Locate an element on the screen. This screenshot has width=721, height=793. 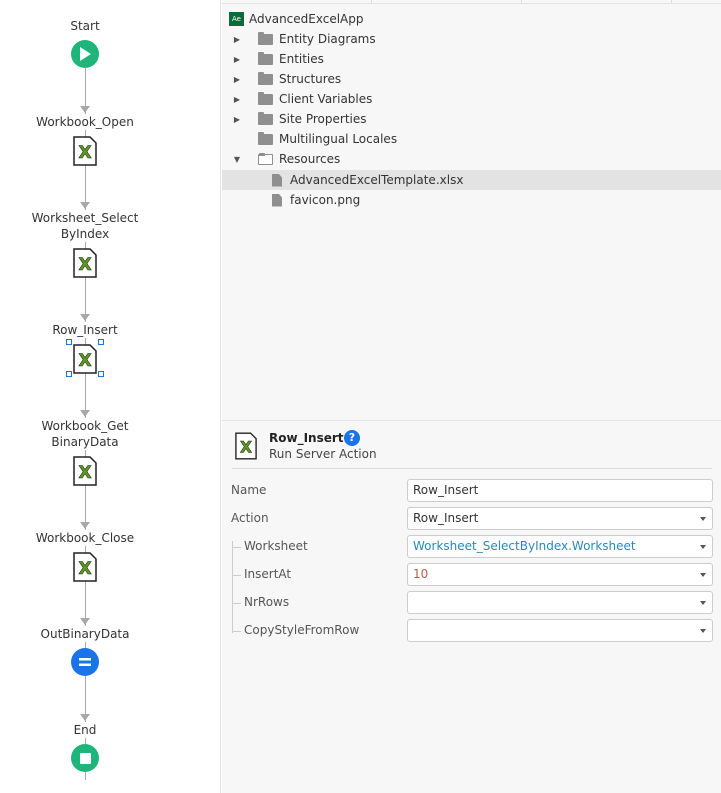
property-label: InsertAt is located at coordinates (268, 574).